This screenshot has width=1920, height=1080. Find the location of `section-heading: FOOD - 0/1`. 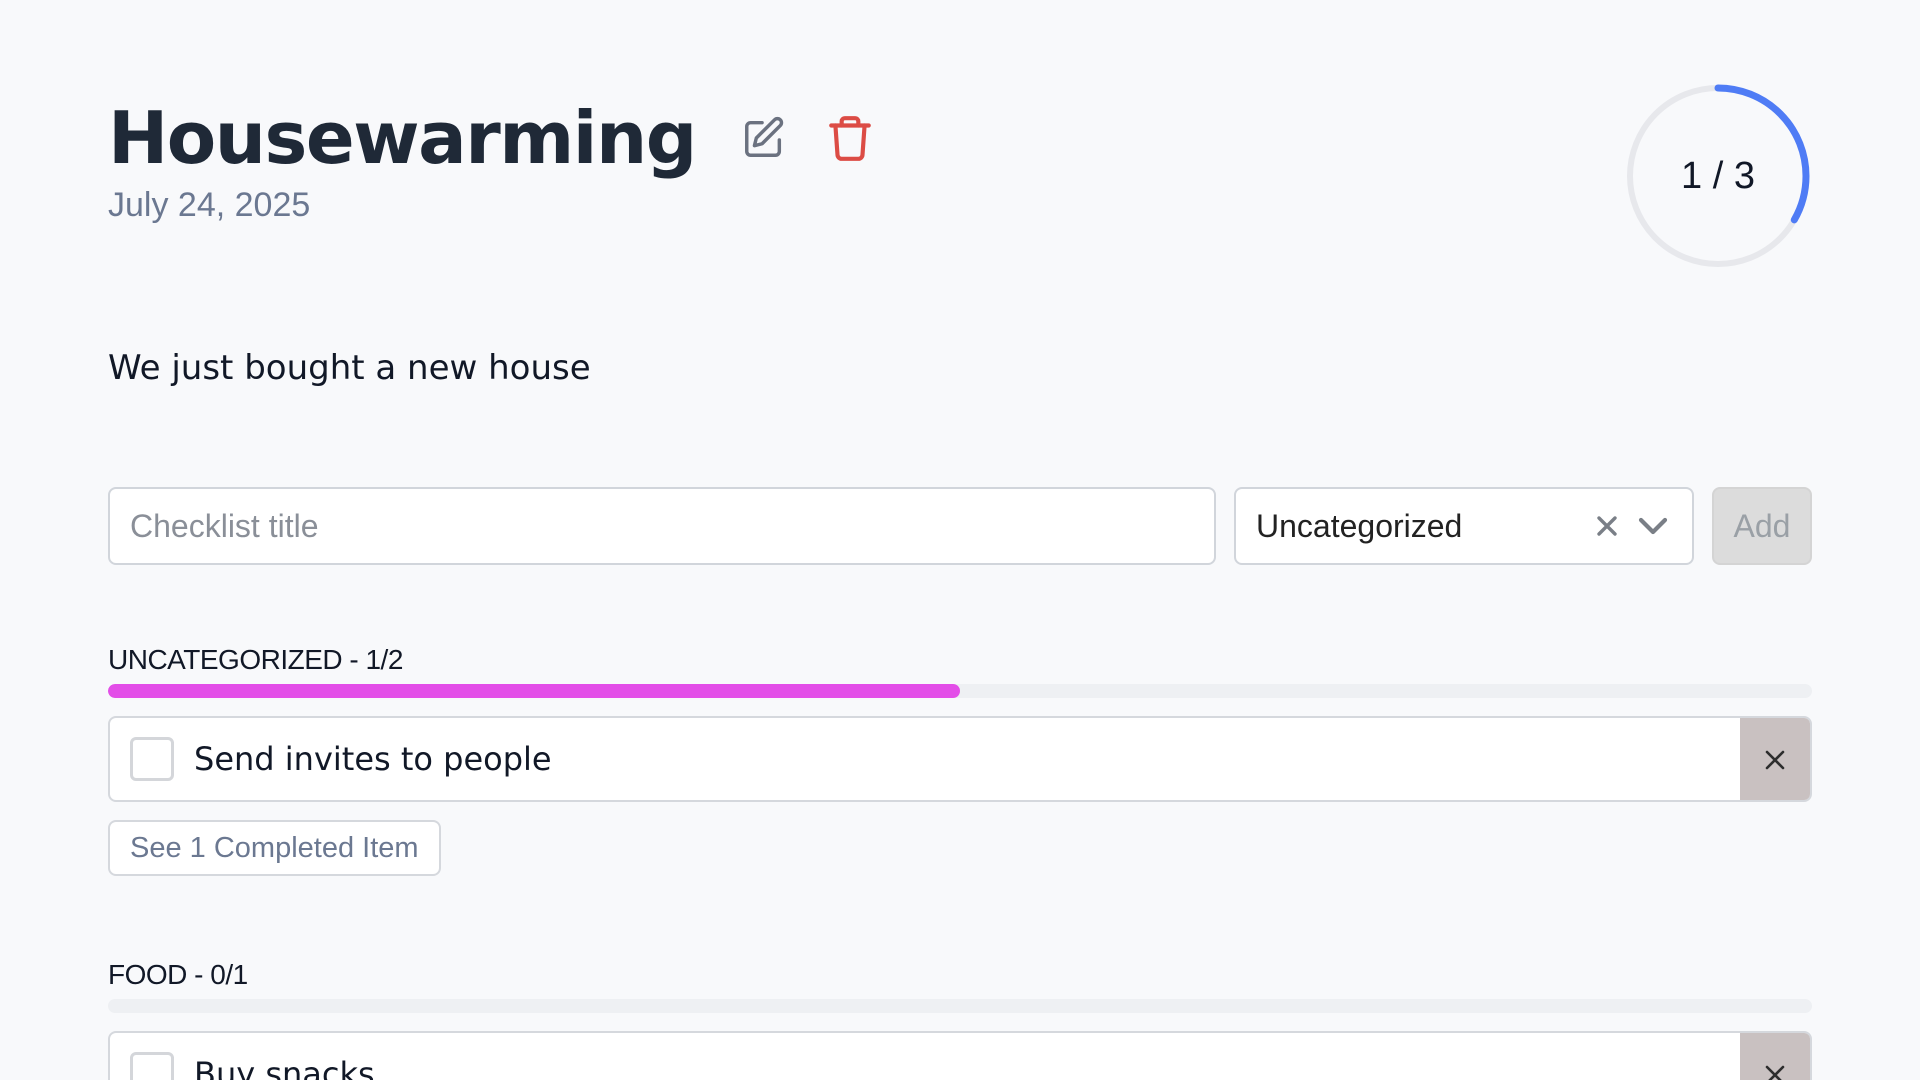

section-heading: FOOD - 0/1 is located at coordinates (178, 974).